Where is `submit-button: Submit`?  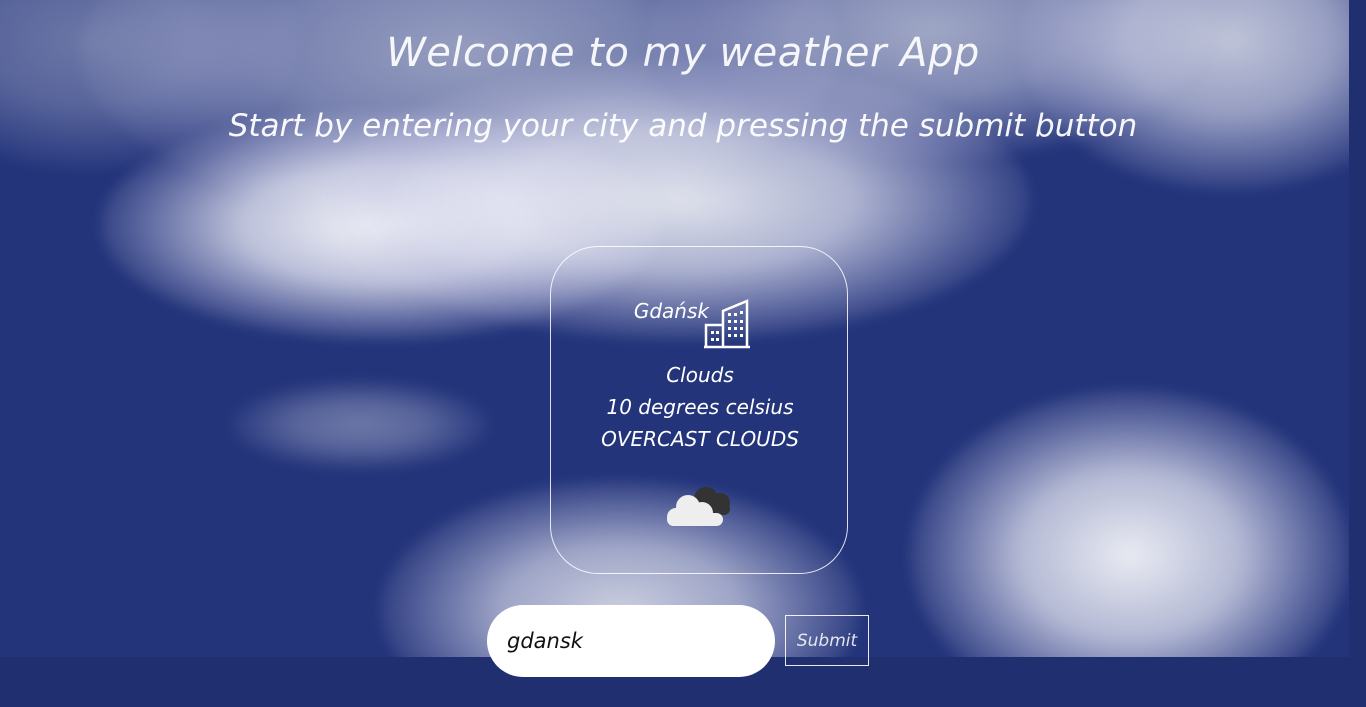 submit-button: Submit is located at coordinates (827, 640).